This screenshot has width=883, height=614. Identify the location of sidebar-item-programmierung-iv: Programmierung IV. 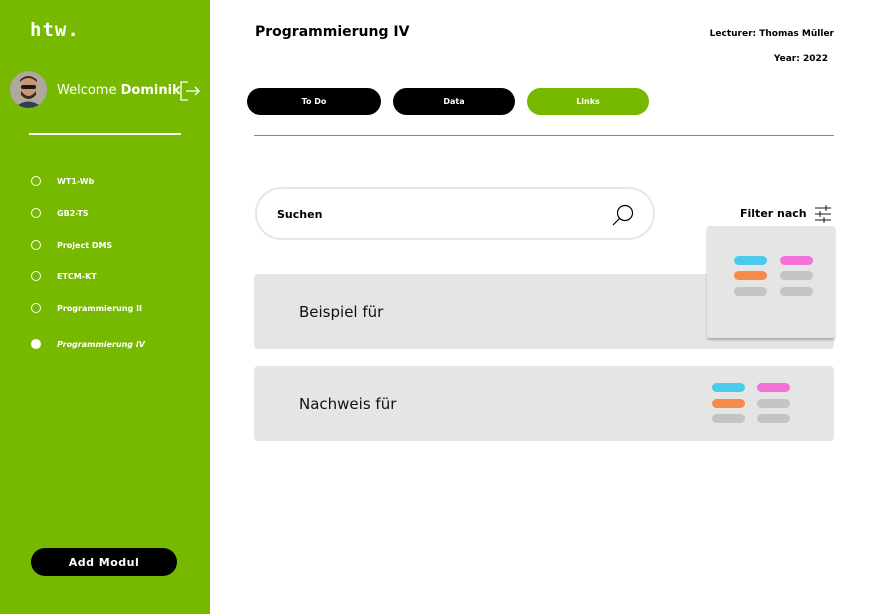
(88, 344).